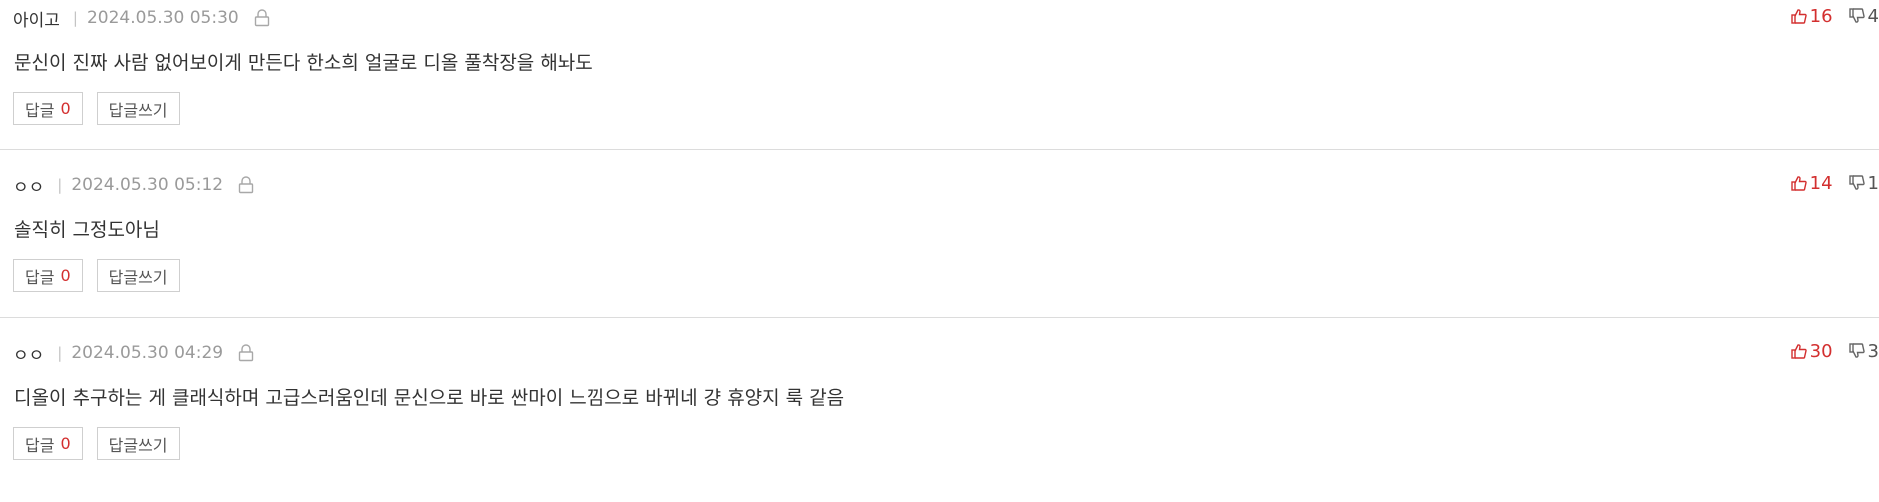  What do you see at coordinates (162, 18) in the screenshot?
I see `comment-date: 2024.05.30 05:30` at bounding box center [162, 18].